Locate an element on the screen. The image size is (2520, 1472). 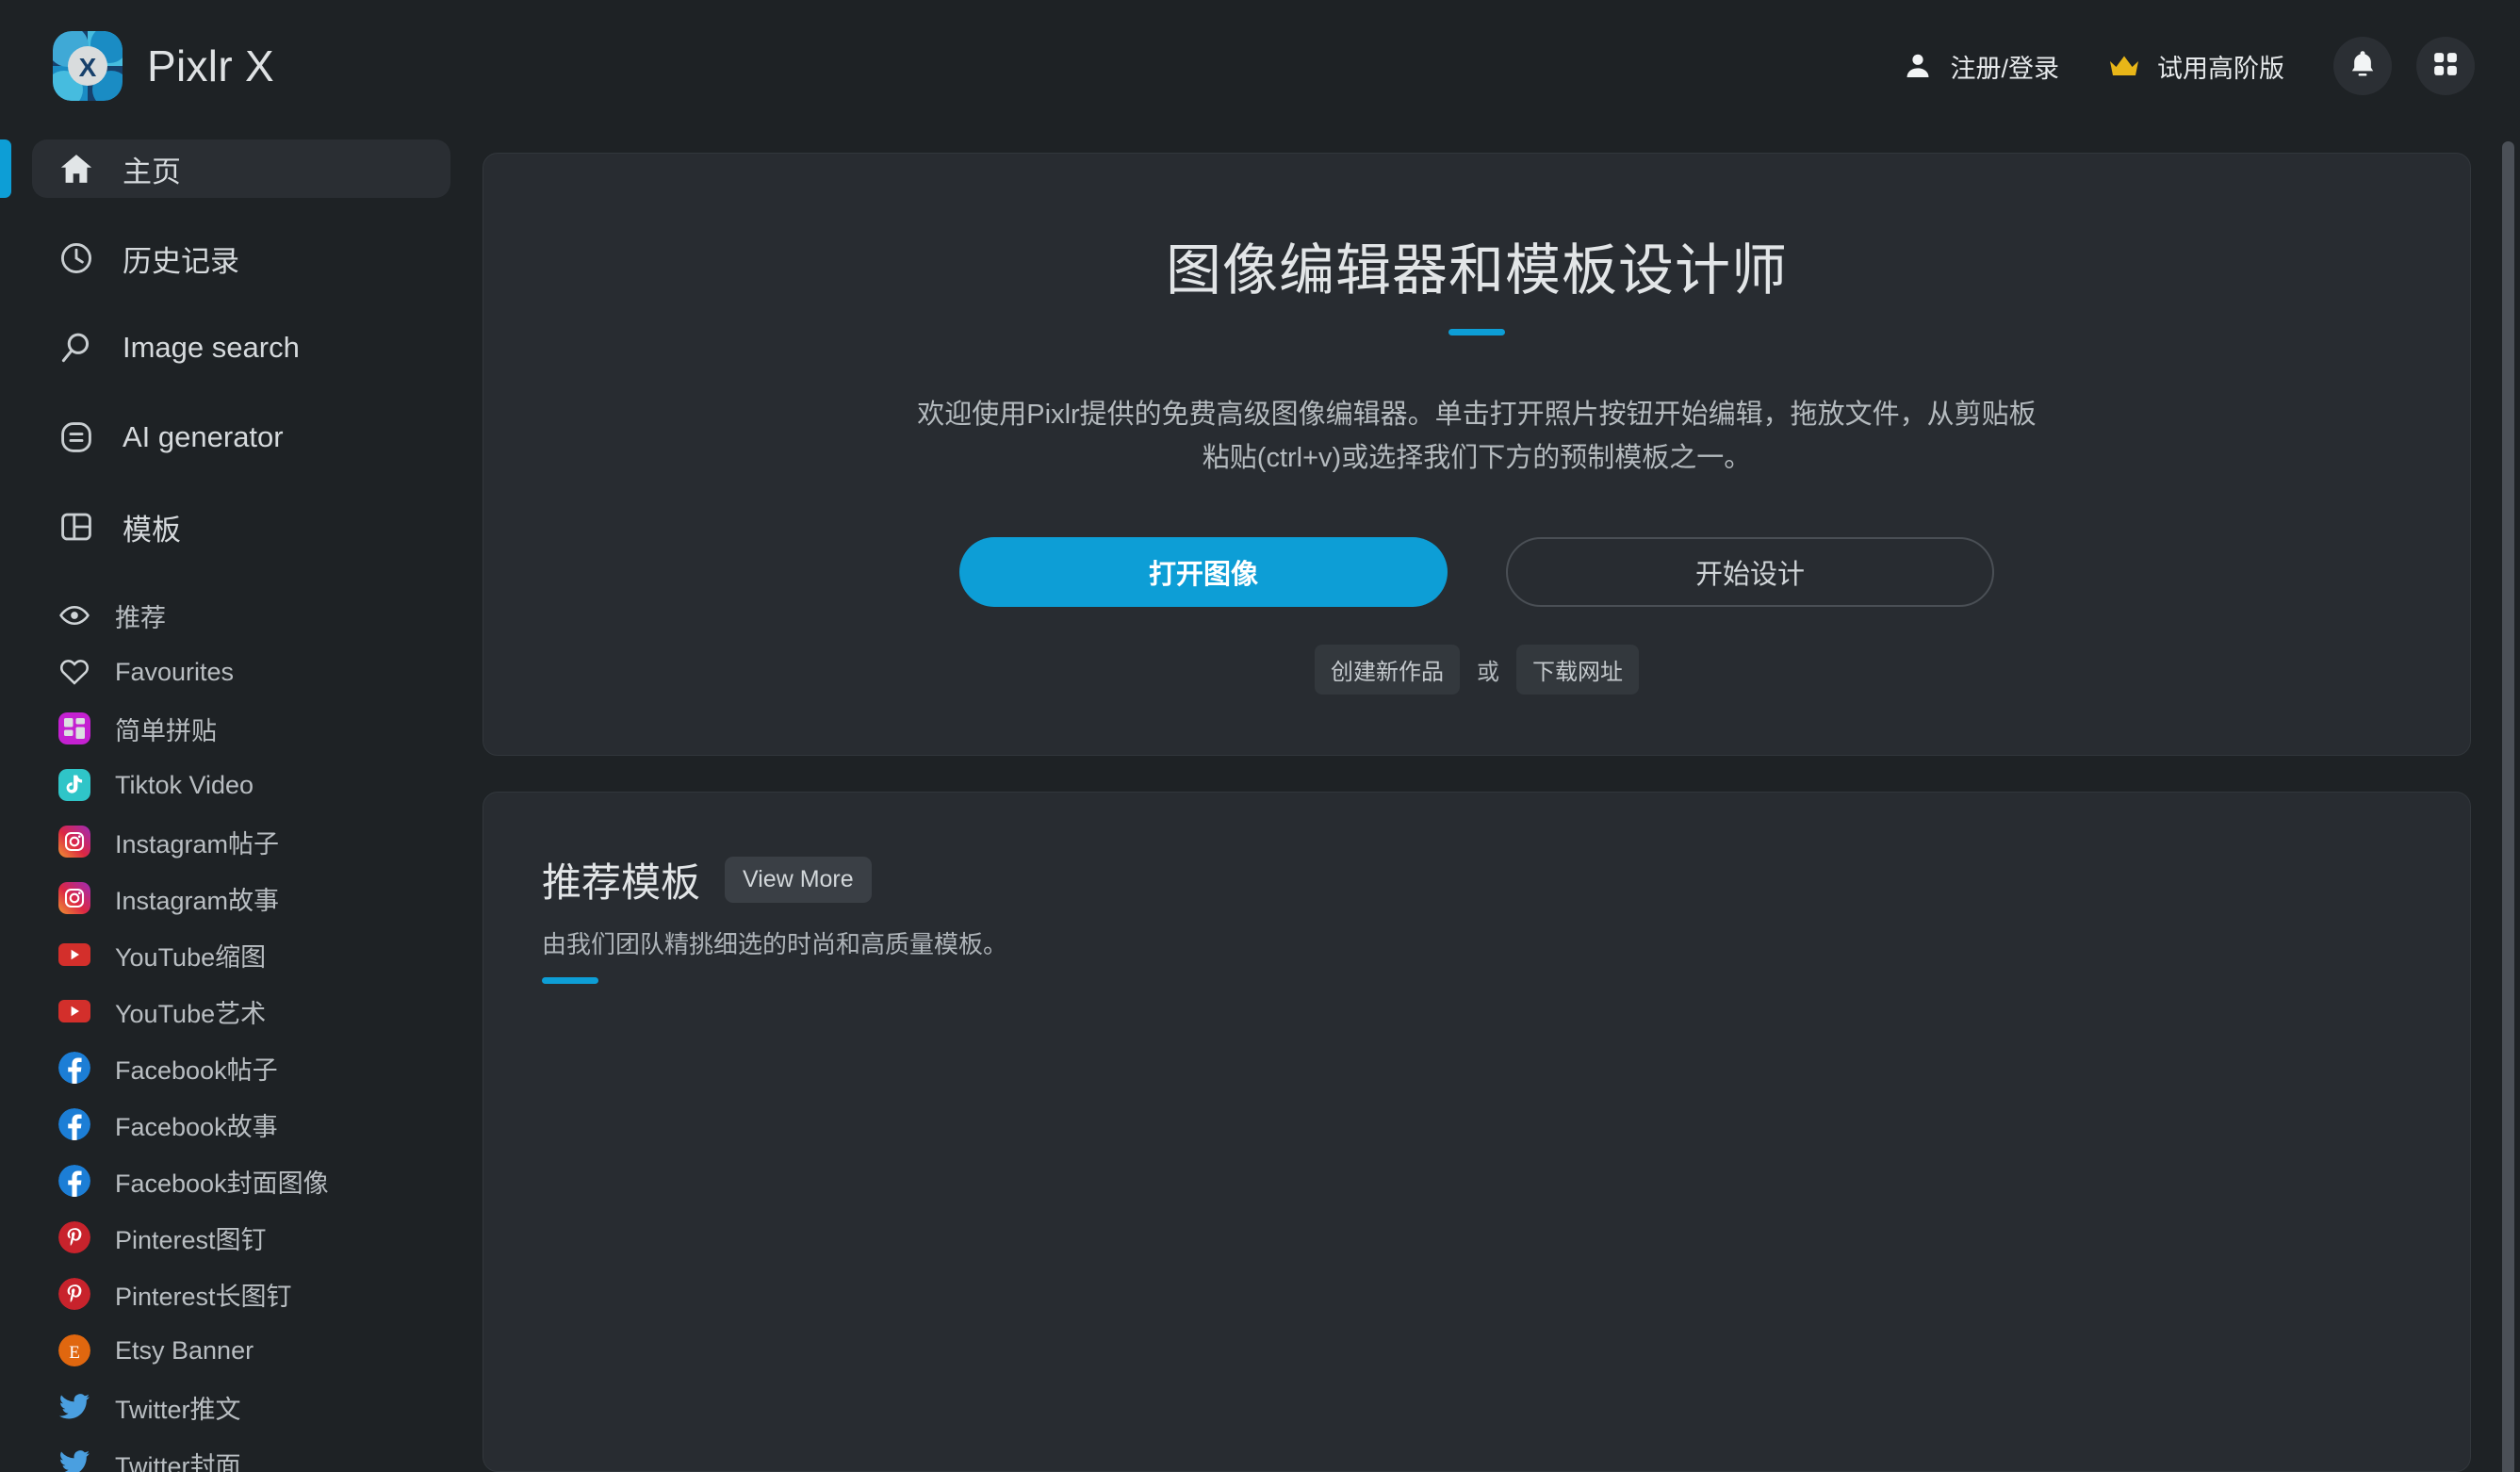
top-header-bar: X Pixlr X 注册/登录 试用高阶版 is located at coordinates (1260, 66).